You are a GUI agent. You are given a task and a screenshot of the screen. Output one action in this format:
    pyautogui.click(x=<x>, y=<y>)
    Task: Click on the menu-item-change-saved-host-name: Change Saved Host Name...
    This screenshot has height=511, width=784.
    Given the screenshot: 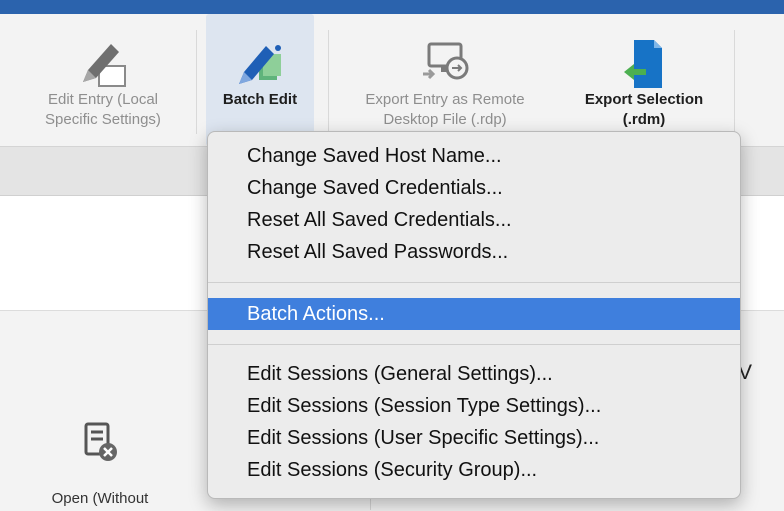 What is the action you would take?
    pyautogui.click(x=474, y=156)
    